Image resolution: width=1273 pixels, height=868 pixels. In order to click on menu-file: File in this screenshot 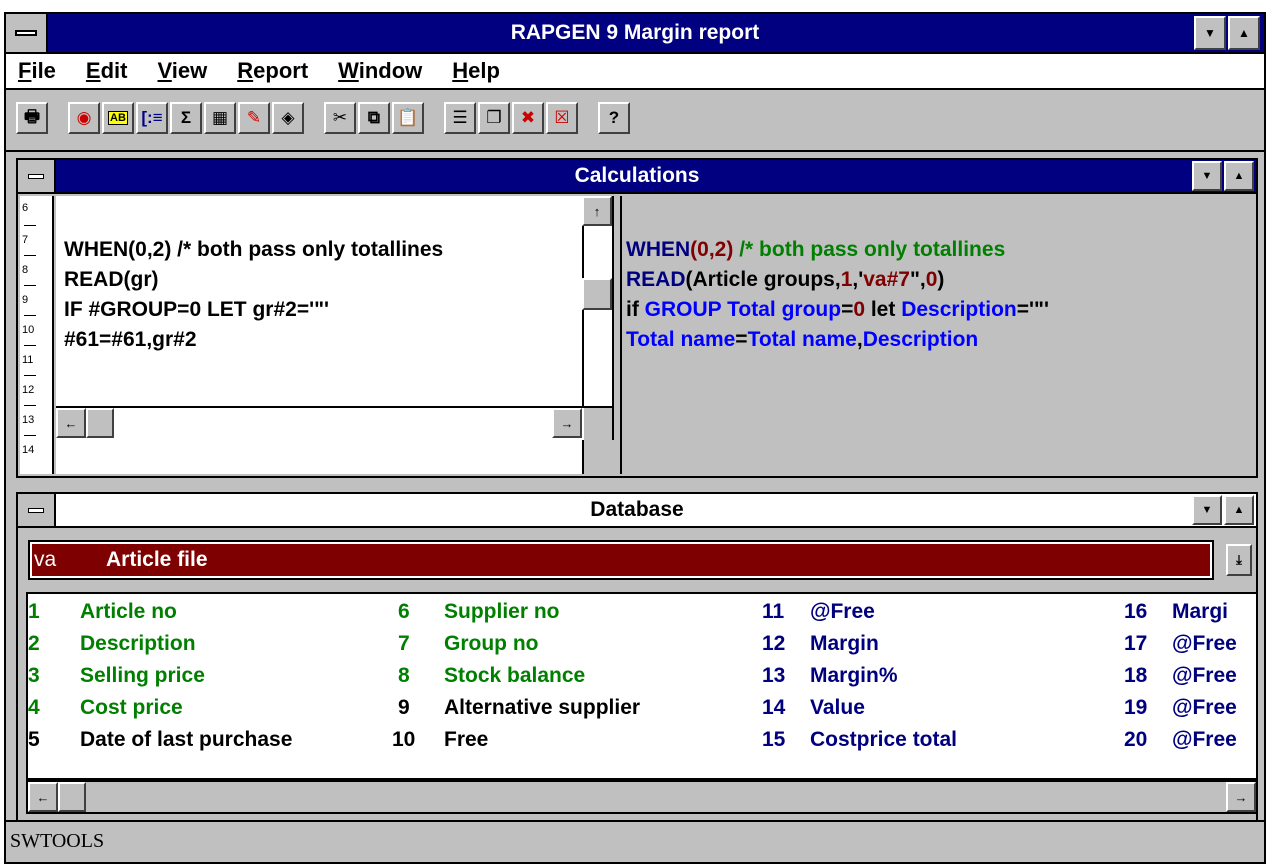, I will do `click(37, 71)`.